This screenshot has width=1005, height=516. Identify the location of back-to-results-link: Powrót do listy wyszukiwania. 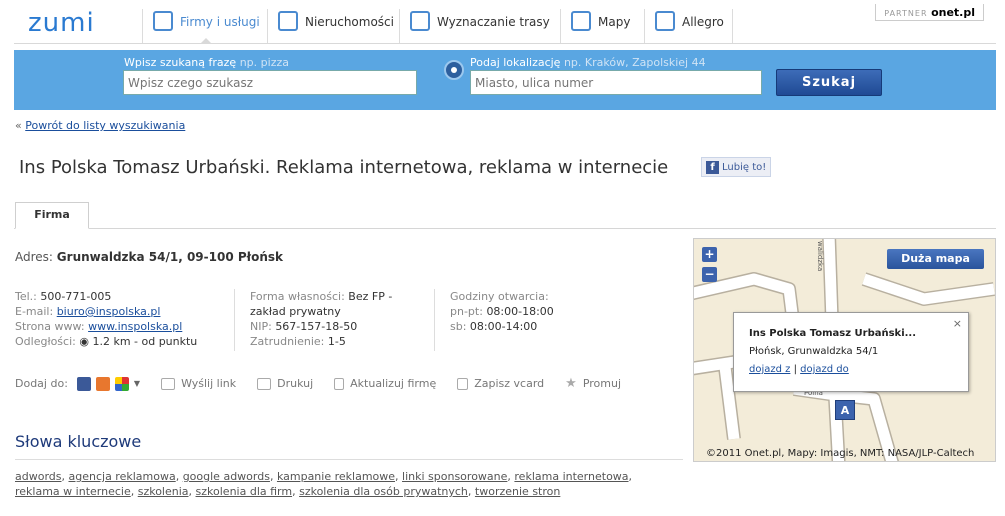
(105, 125).